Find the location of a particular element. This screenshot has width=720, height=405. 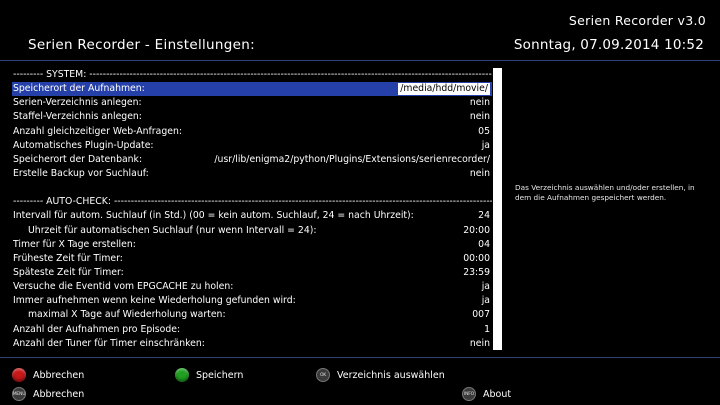

red-cancel-button: Abbrechen is located at coordinates (48, 375).